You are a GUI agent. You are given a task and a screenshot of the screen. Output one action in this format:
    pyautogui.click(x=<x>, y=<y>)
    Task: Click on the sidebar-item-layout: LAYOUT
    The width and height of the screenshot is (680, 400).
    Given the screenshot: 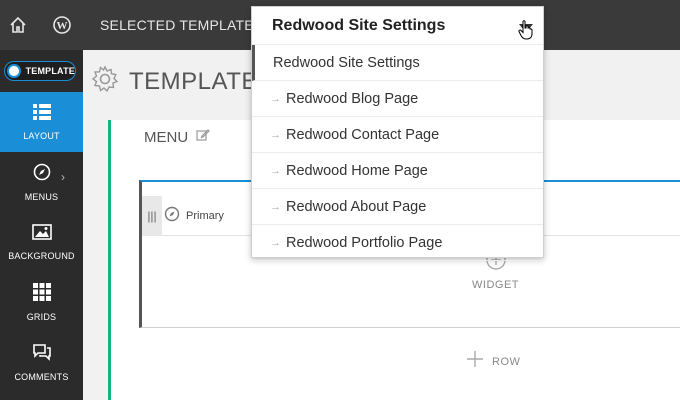 What is the action you would take?
    pyautogui.click(x=41, y=122)
    